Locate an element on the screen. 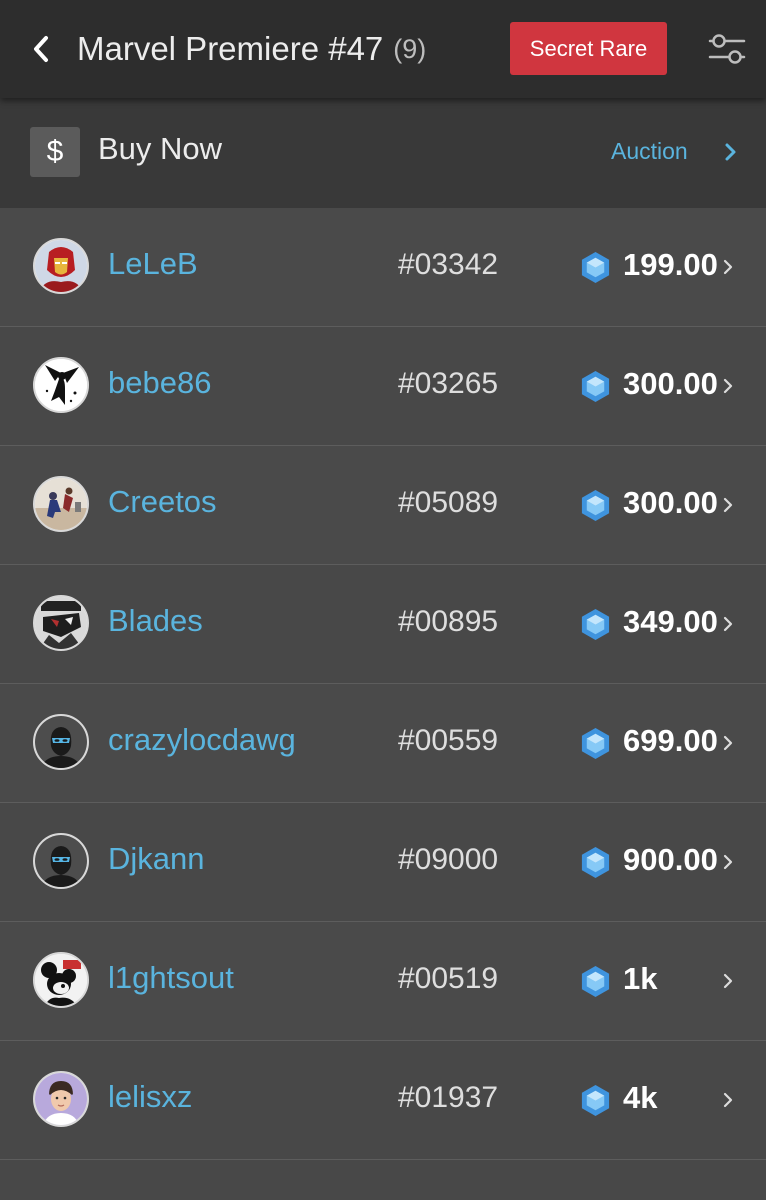 Image resolution: width=766 pixels, height=1200 pixels. serial-number: #00895 is located at coordinates (448, 621).